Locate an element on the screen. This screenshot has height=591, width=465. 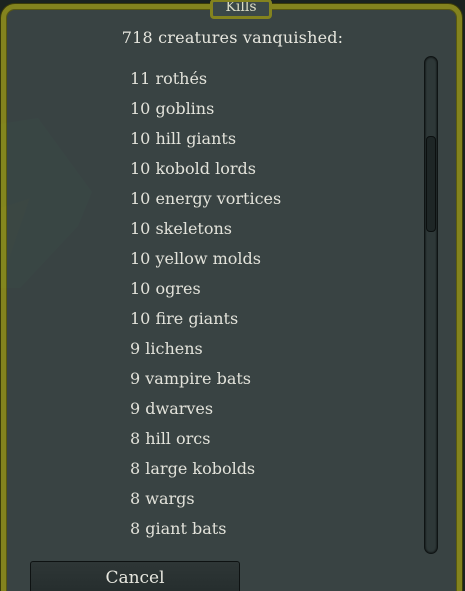
kill-list-item: 9 vampire bats is located at coordinates (190, 378).